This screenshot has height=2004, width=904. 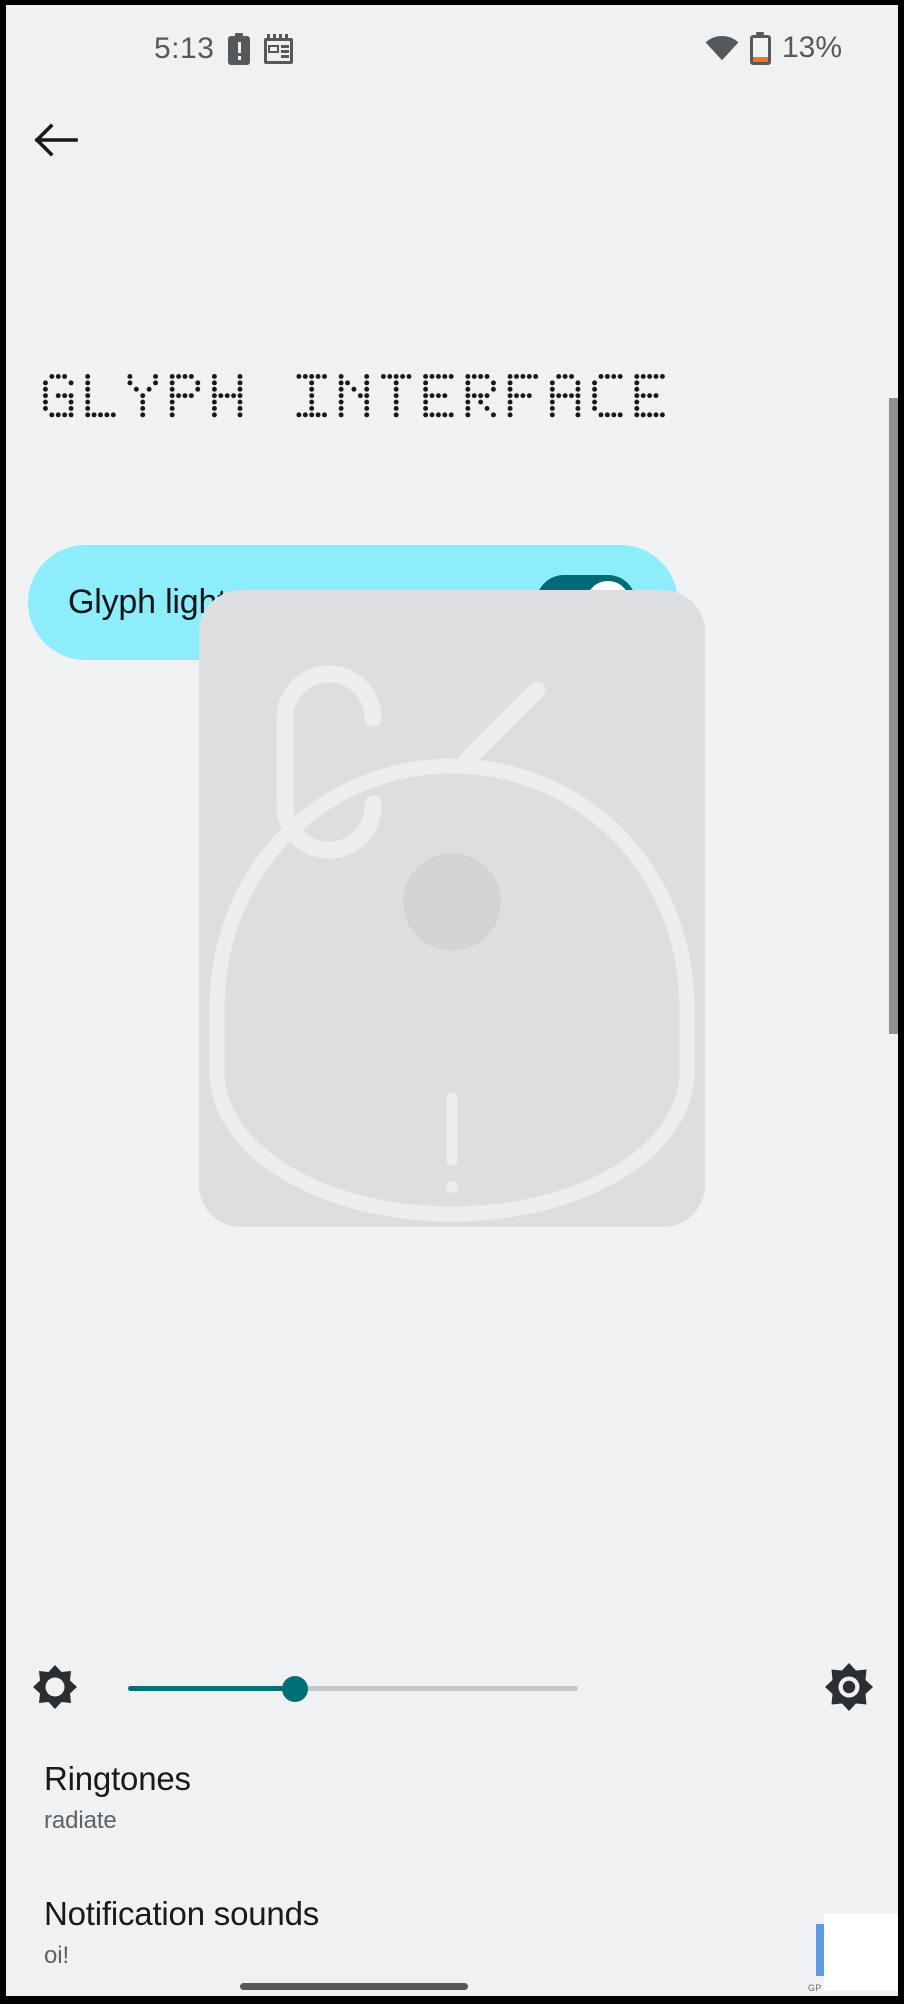 What do you see at coordinates (239, 49) in the screenshot?
I see `battery-alert-icon` at bounding box center [239, 49].